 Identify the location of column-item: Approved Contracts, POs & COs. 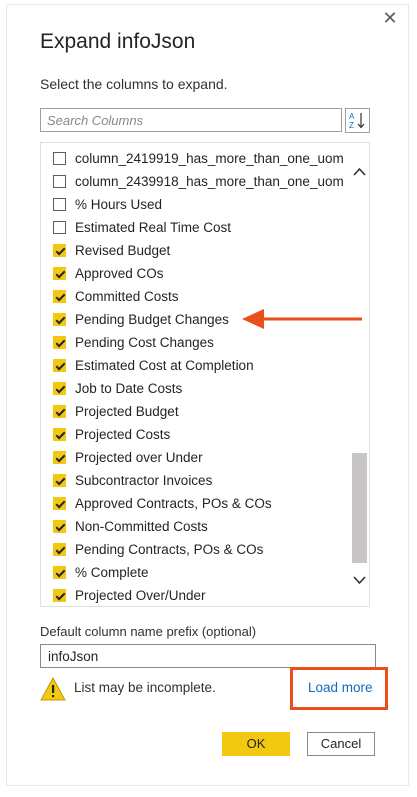
(162, 503).